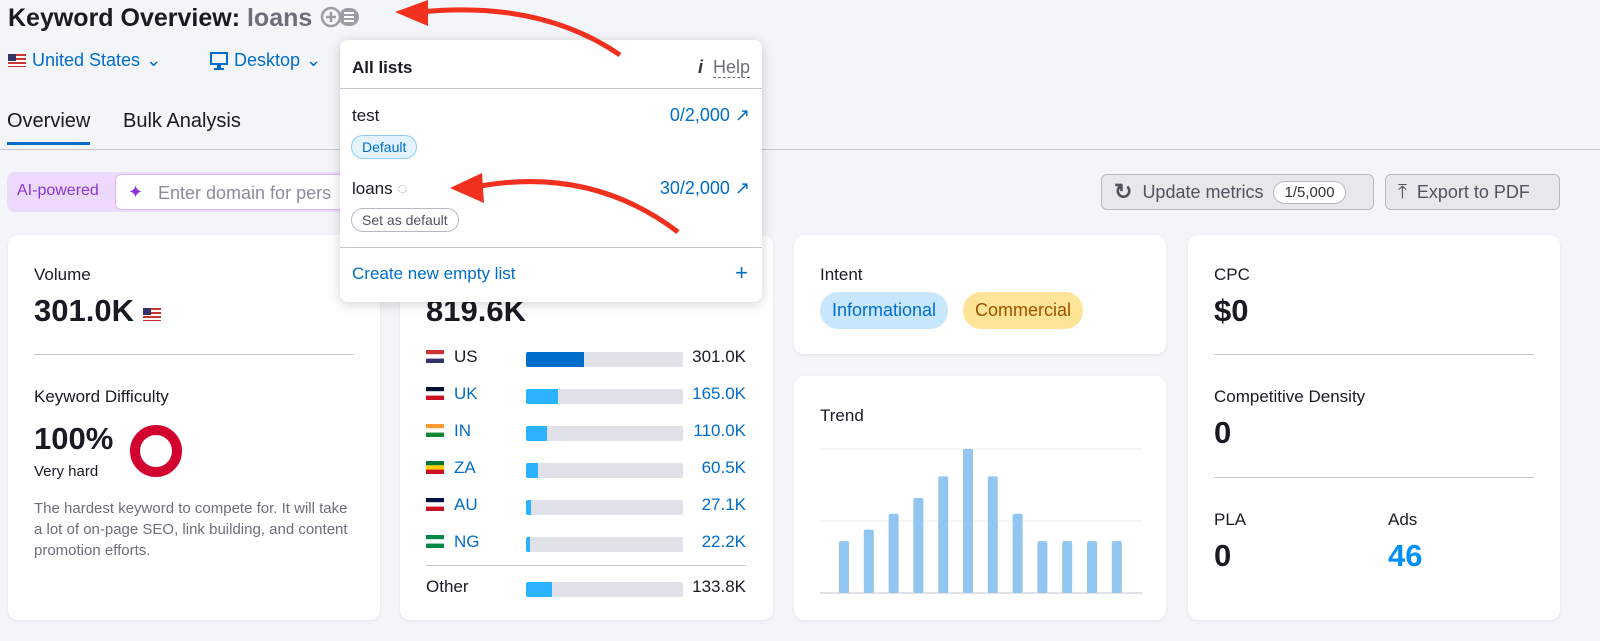  What do you see at coordinates (405, 220) in the screenshot?
I see `set-as-default-button: Set as default` at bounding box center [405, 220].